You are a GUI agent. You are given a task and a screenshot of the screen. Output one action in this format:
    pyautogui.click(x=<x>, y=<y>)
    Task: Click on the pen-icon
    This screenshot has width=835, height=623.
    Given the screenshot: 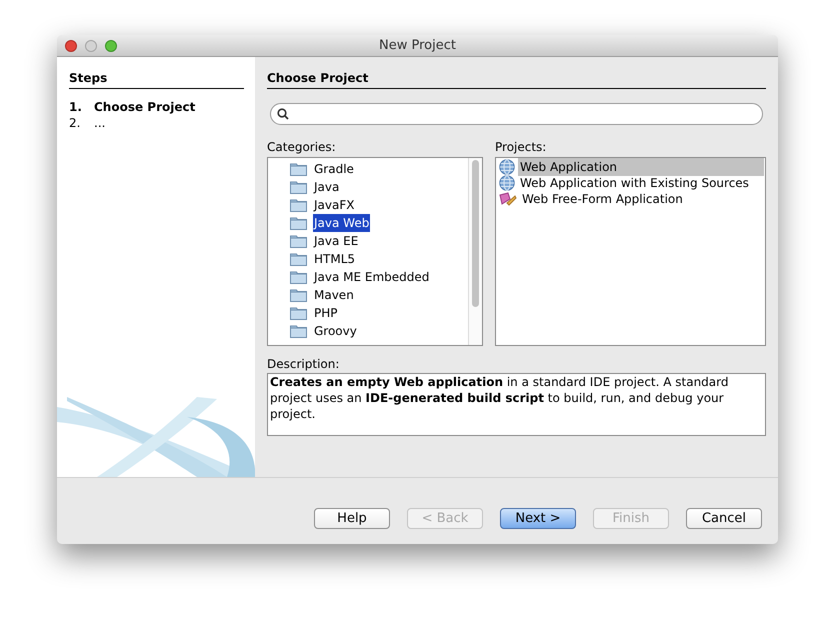 What is the action you would take?
    pyautogui.click(x=508, y=199)
    